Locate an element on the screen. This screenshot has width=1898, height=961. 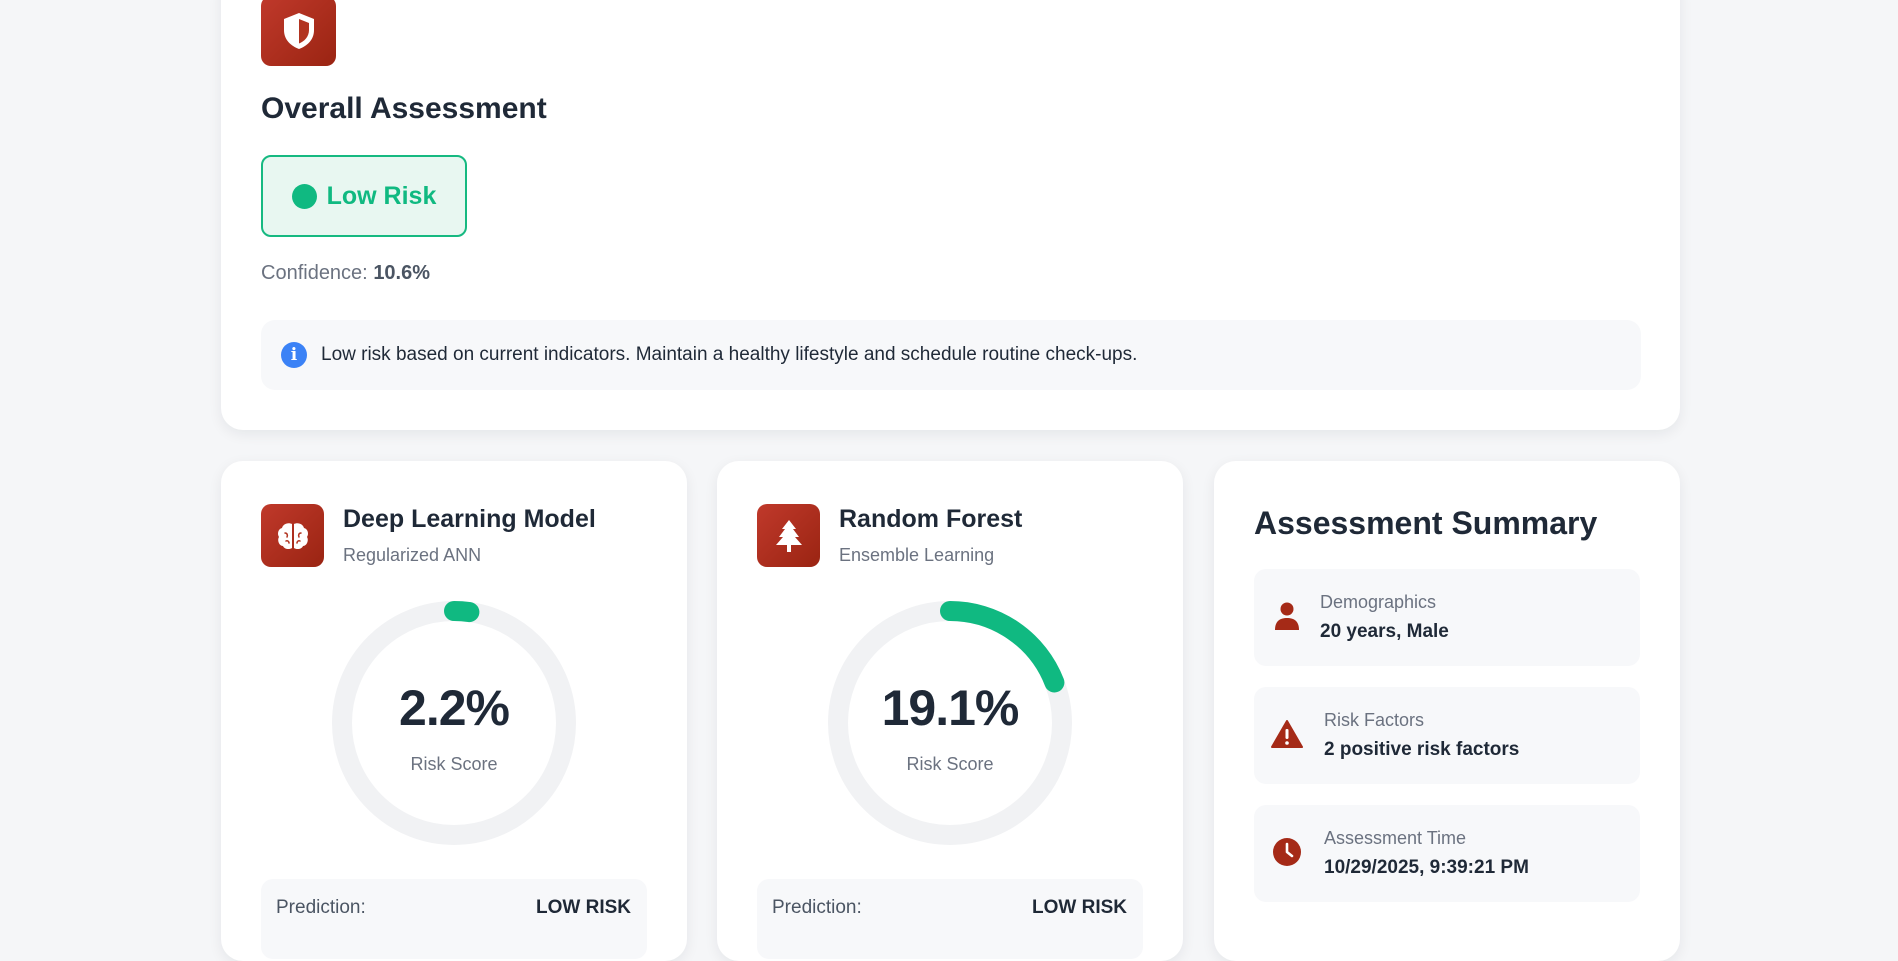
overall-assessment-title: Overall Assessment is located at coordinates (404, 108).